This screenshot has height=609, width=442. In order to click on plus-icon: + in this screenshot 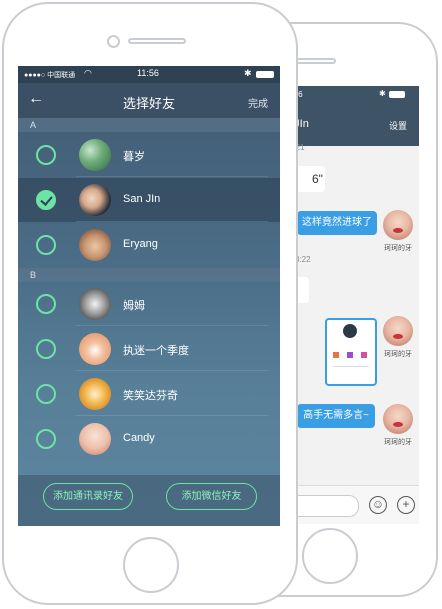, I will do `click(406, 505)`.